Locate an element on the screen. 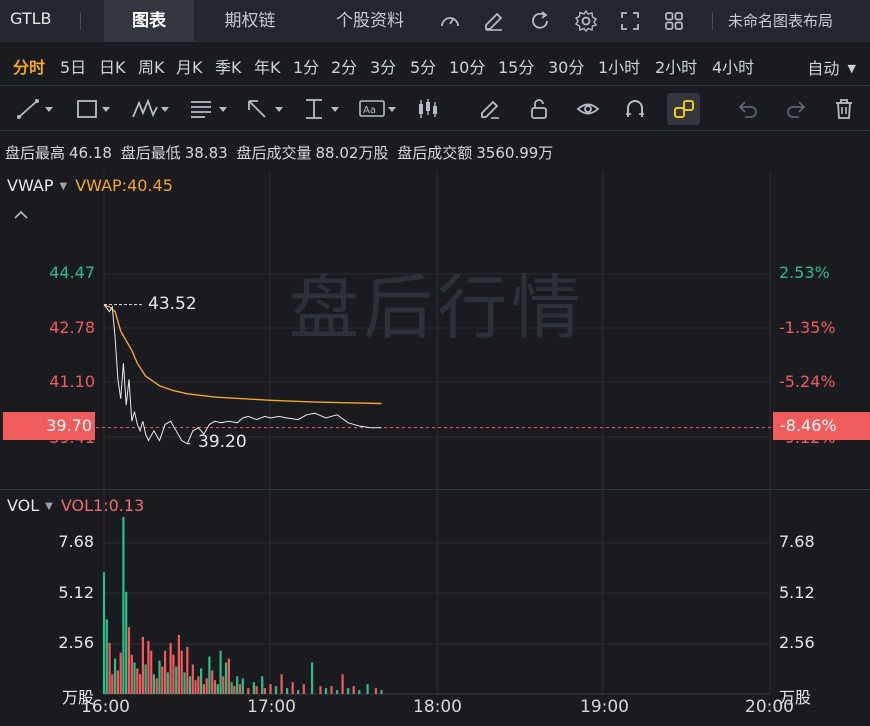 The height and width of the screenshot is (726, 870). volume-axis-tick: 2.56 is located at coordinates (76, 642).